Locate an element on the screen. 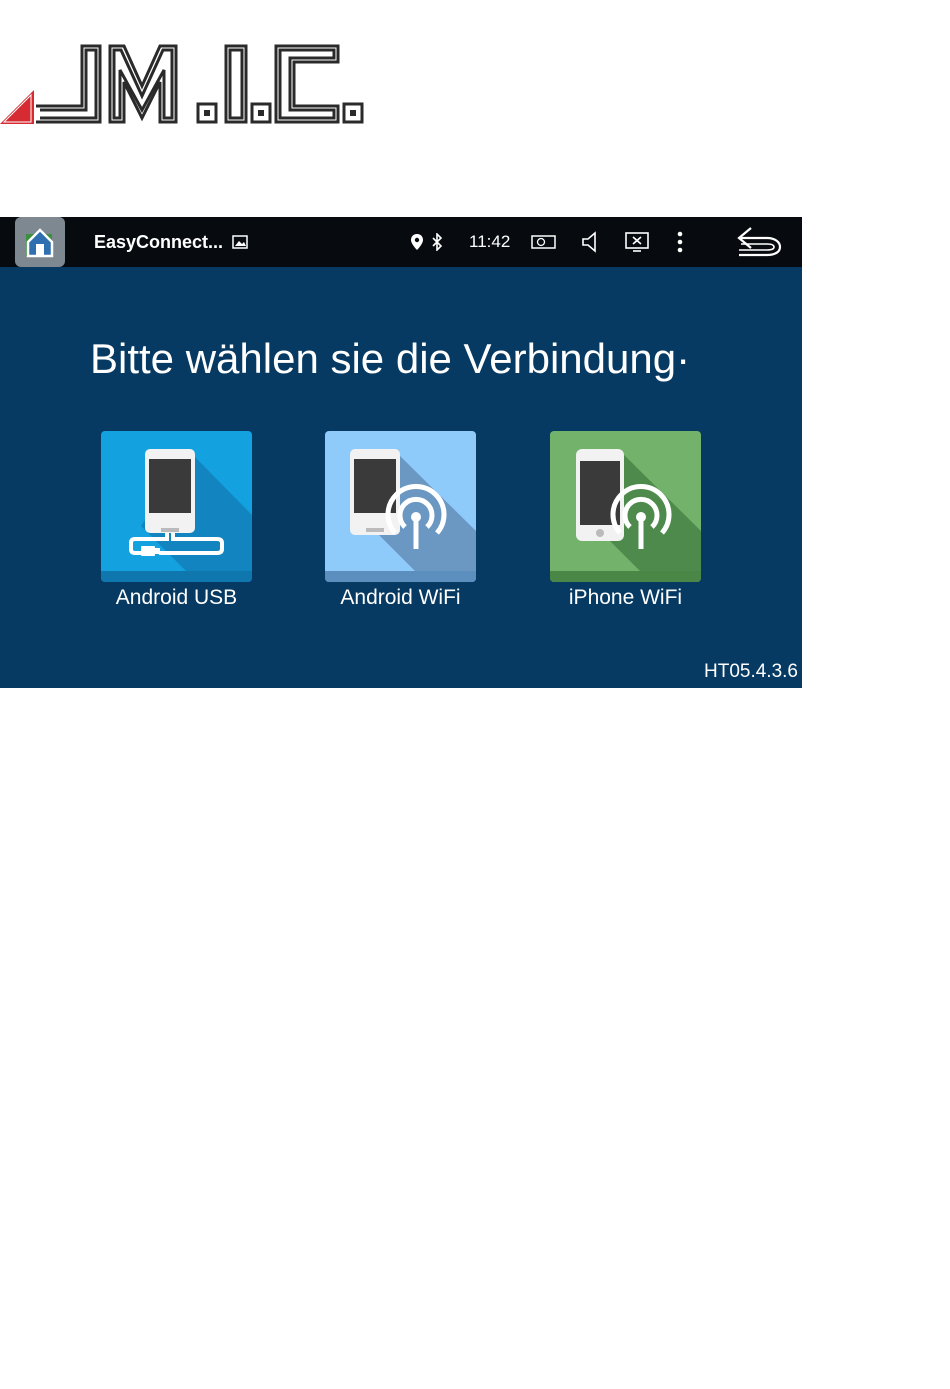  image-icon is located at coordinates (240, 242).